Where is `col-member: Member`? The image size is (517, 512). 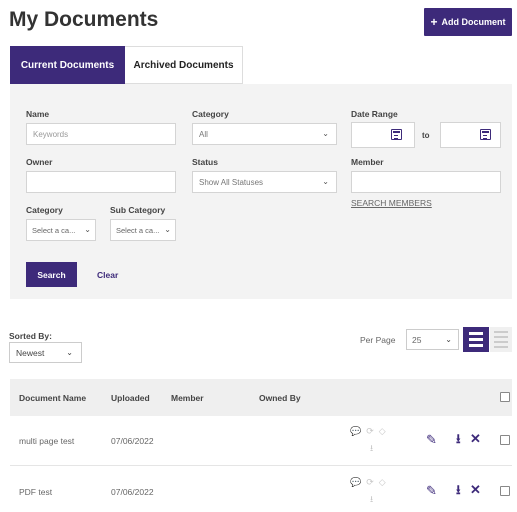
col-member: Member is located at coordinates (187, 398).